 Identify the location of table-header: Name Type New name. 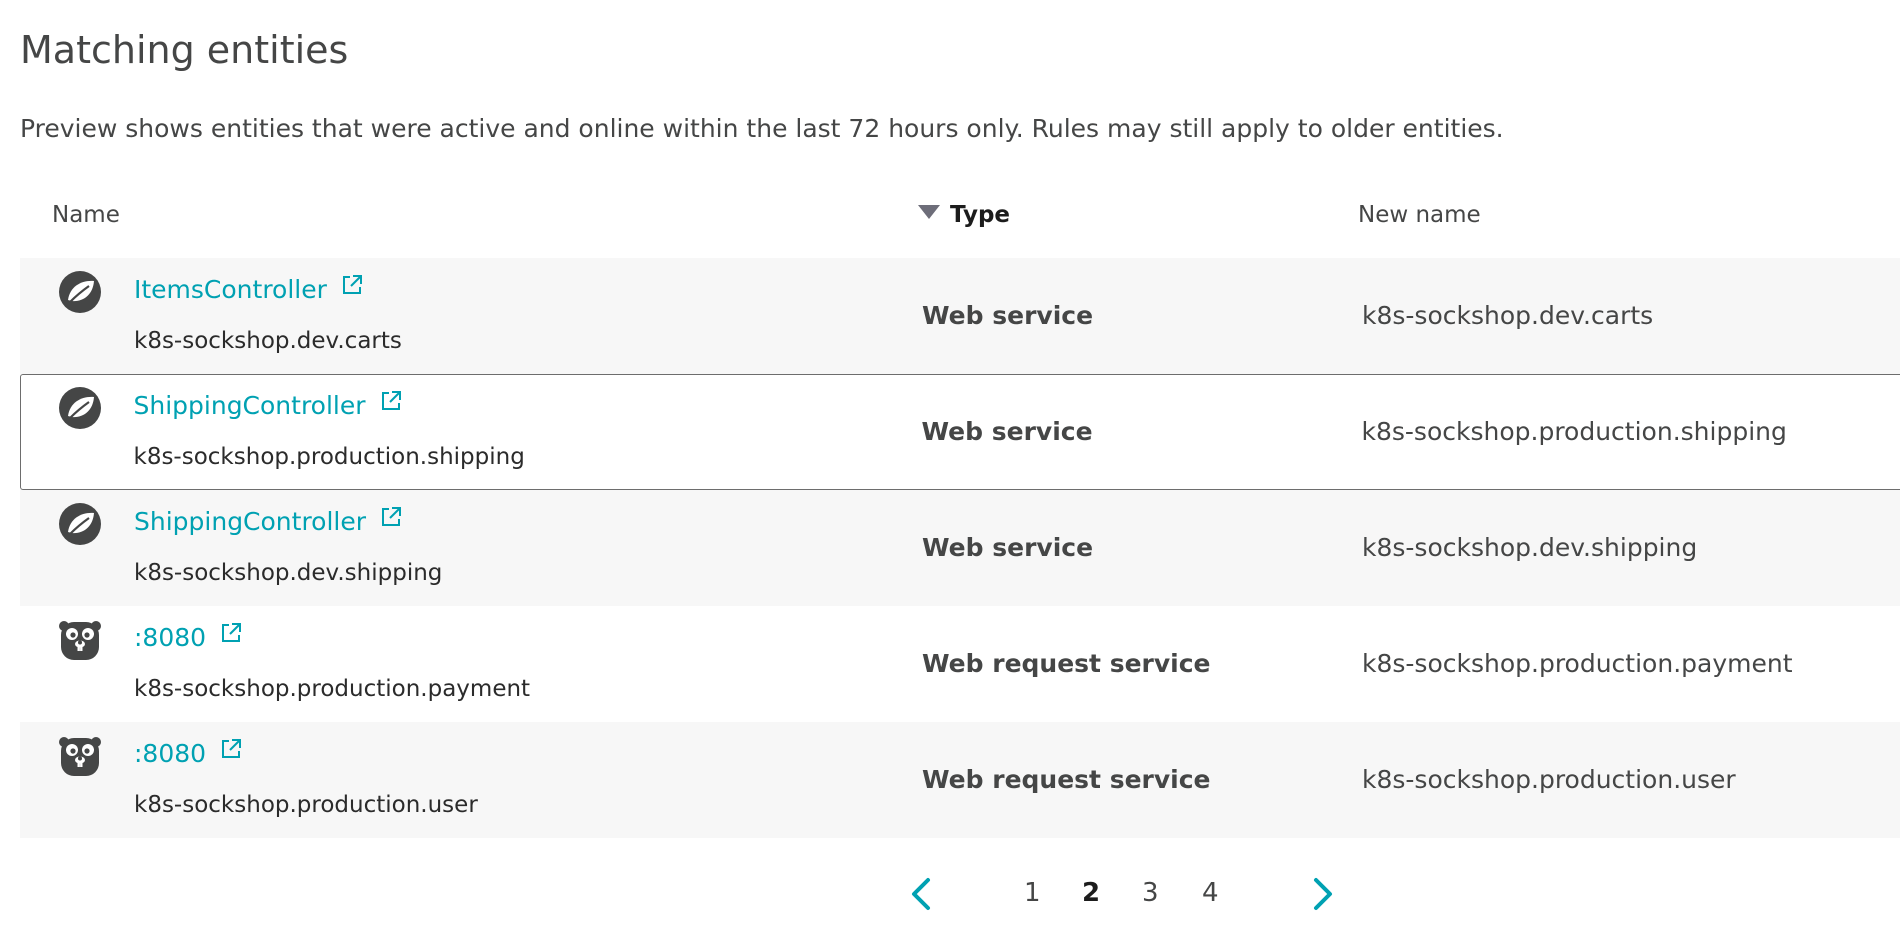
(960, 225).